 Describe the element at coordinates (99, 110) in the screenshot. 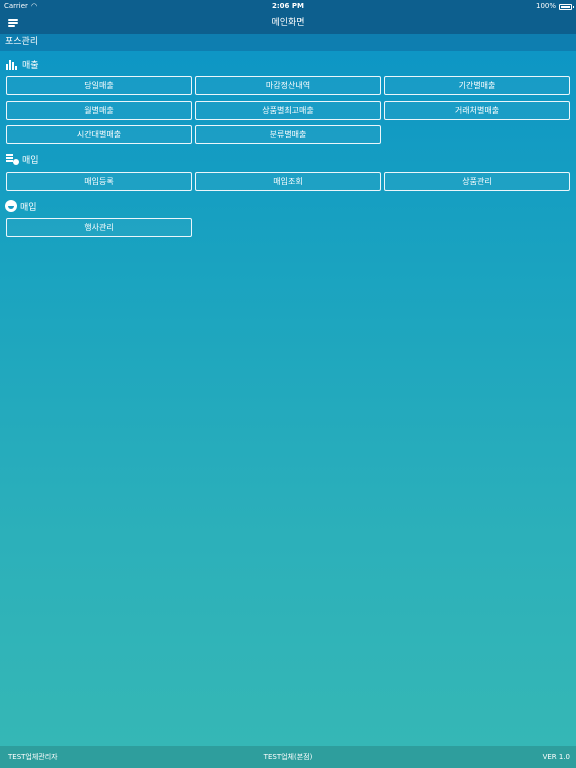

I see `button-monthly-sales: 월별매출` at that location.